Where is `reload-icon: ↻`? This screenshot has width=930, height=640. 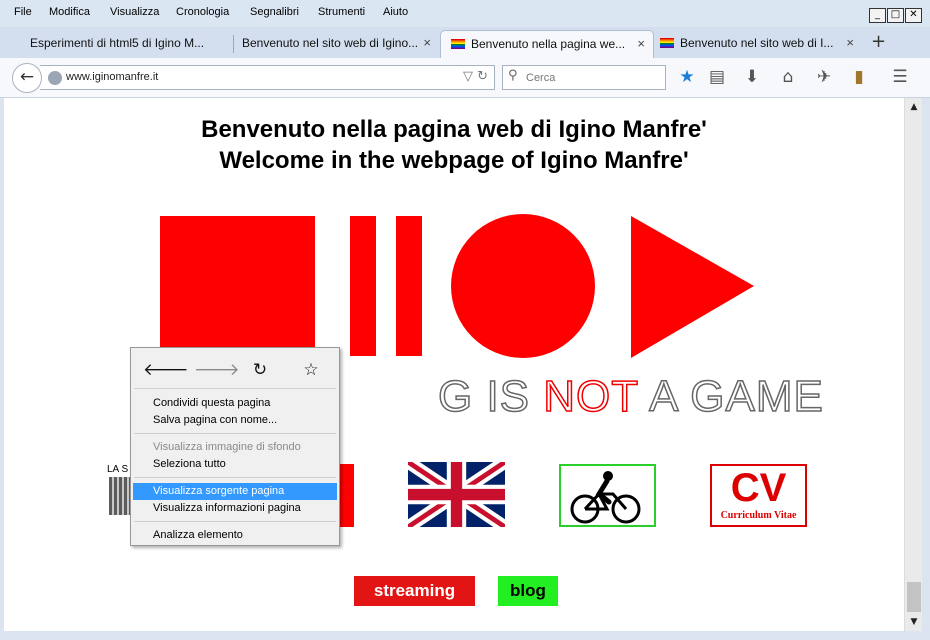 reload-icon: ↻ is located at coordinates (482, 76).